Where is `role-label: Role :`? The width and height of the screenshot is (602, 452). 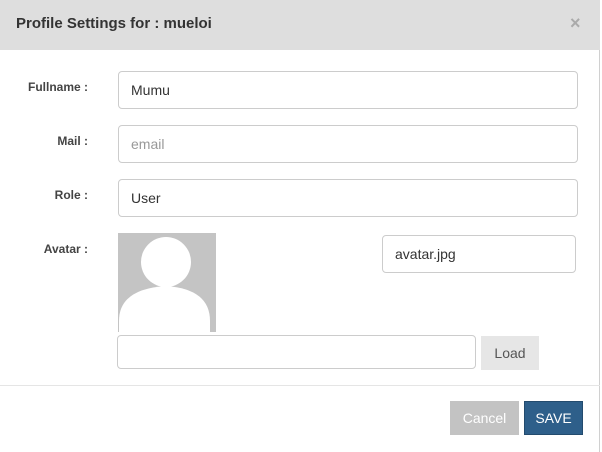
role-label: Role : is located at coordinates (71, 195).